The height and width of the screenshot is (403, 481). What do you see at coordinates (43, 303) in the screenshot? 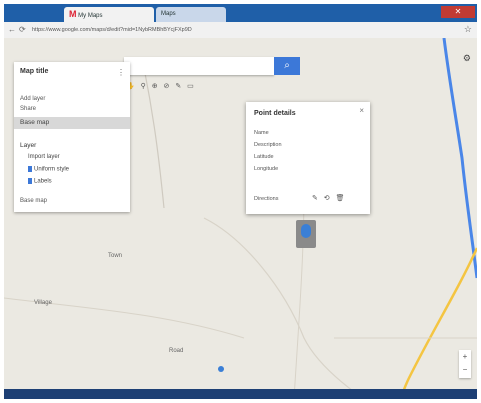
I see `map-label-village: Village` at bounding box center [43, 303].